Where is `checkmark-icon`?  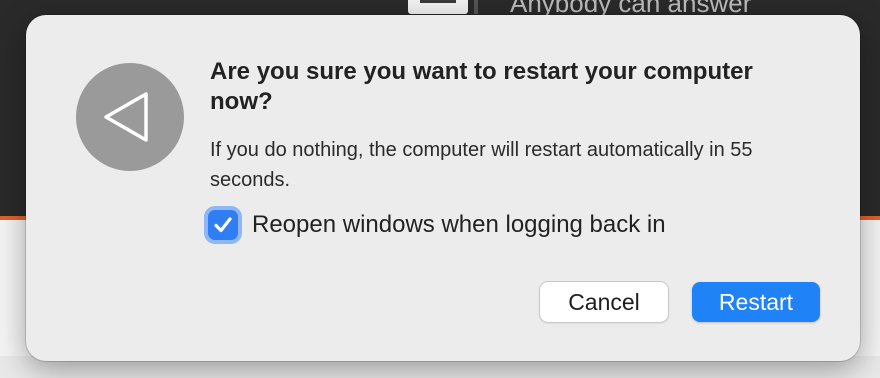
checkmark-icon is located at coordinates (223, 225).